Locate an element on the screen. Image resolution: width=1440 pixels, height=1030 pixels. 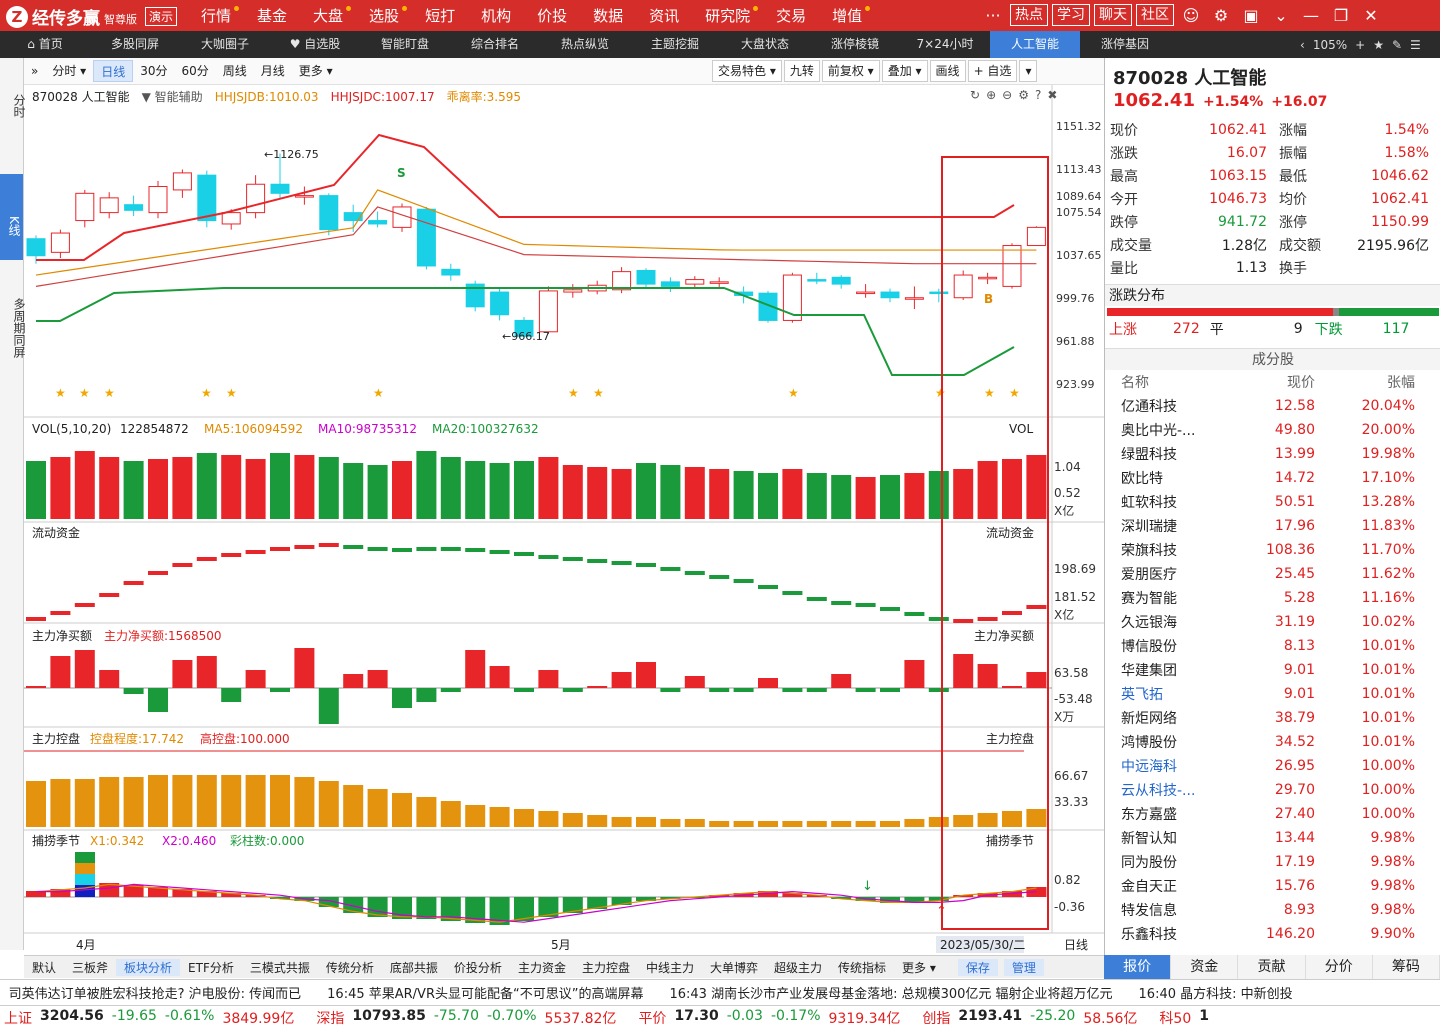
stock-name: 赛为智能 is located at coordinates (1170, 598).